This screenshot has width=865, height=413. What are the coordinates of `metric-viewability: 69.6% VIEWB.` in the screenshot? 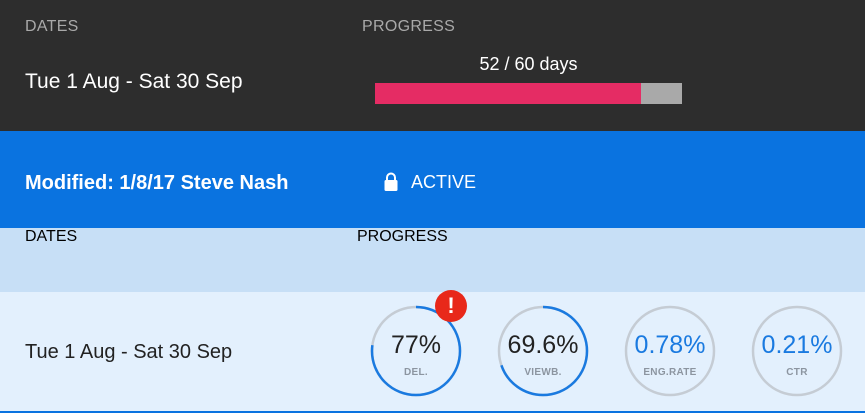 It's located at (543, 351).